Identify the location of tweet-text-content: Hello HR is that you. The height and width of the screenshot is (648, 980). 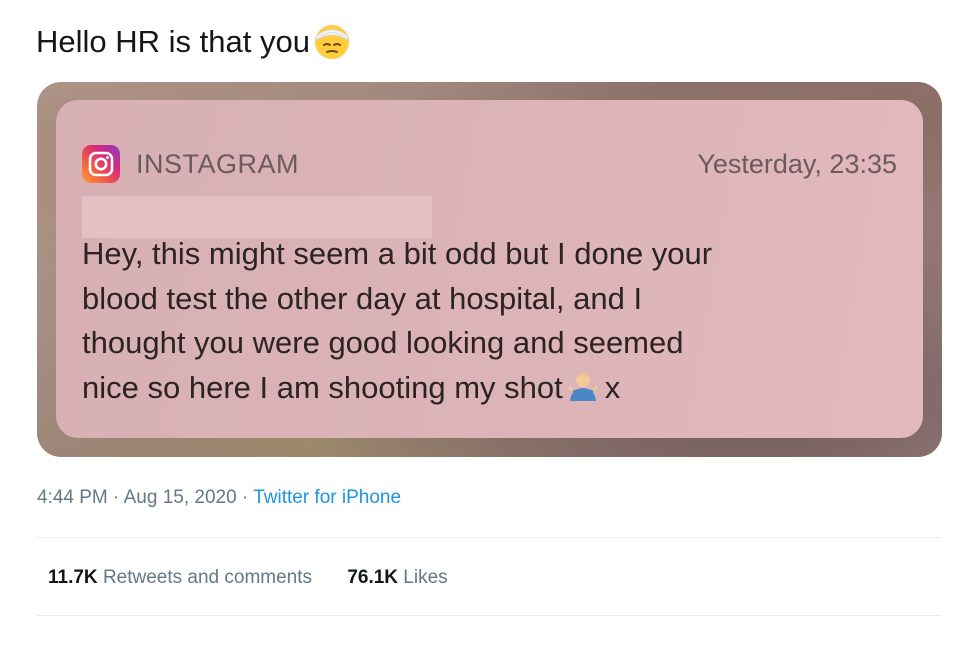
(173, 41).